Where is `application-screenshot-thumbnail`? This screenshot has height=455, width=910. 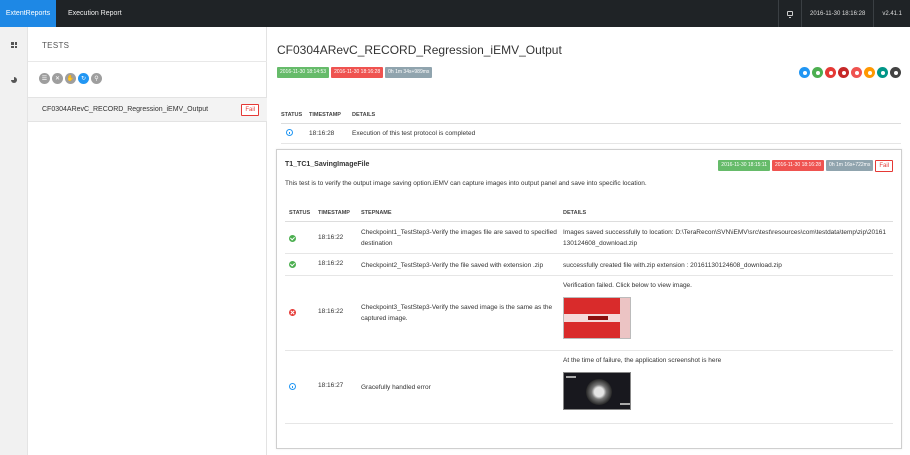
application-screenshot-thumbnail is located at coordinates (597, 391).